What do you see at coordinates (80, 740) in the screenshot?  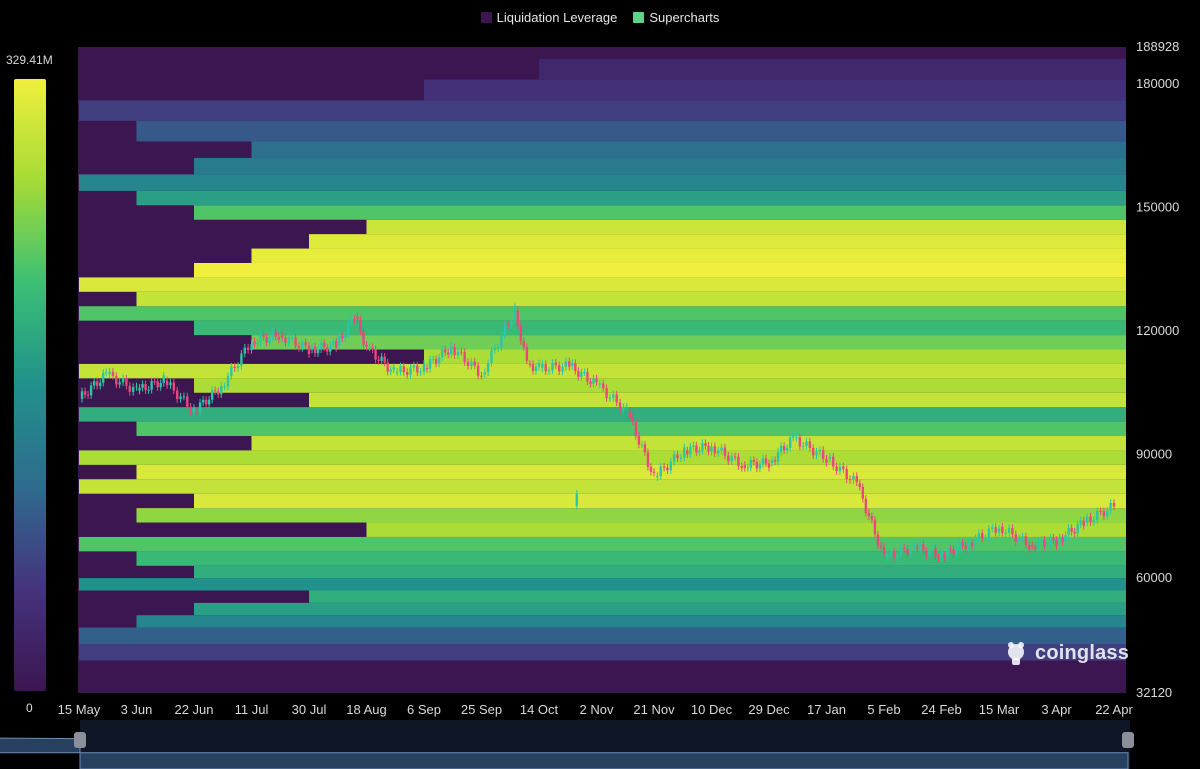 I see `navigator-left-handle` at bounding box center [80, 740].